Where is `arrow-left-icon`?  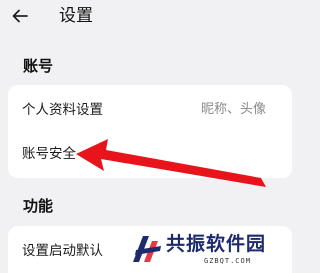 arrow-left-icon is located at coordinates (20, 16).